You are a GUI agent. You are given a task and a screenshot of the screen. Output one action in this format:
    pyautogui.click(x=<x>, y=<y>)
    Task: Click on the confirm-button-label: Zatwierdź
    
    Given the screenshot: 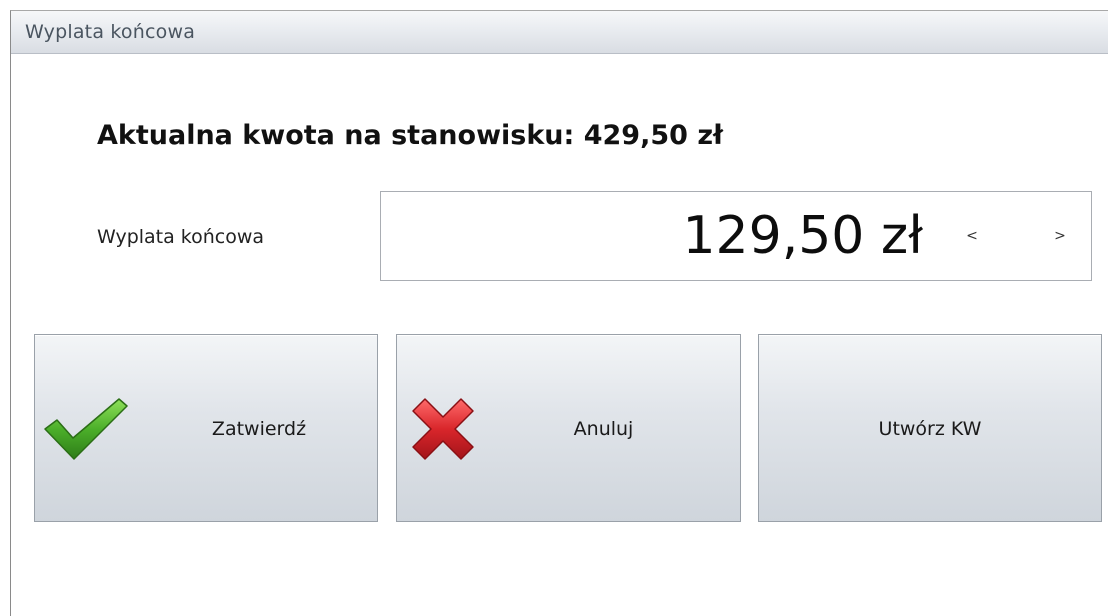 What is the action you would take?
    pyautogui.click(x=259, y=429)
    